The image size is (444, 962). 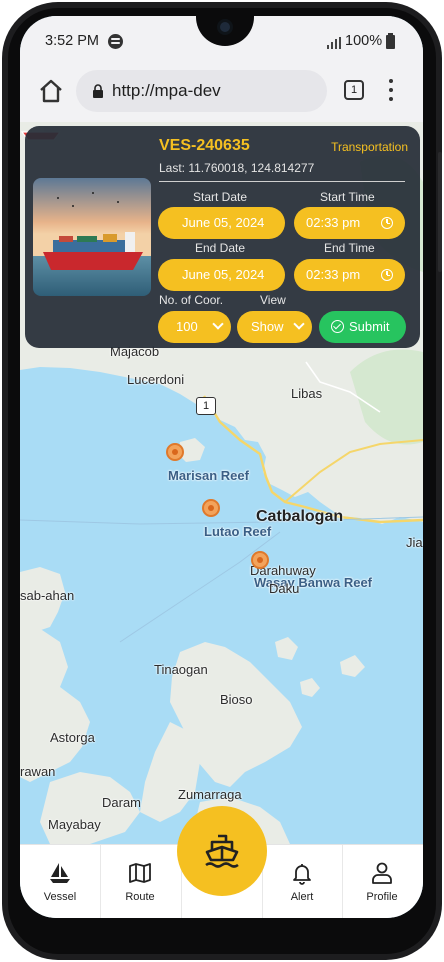 I want to click on nav-profile: Profile, so click(x=382, y=881).